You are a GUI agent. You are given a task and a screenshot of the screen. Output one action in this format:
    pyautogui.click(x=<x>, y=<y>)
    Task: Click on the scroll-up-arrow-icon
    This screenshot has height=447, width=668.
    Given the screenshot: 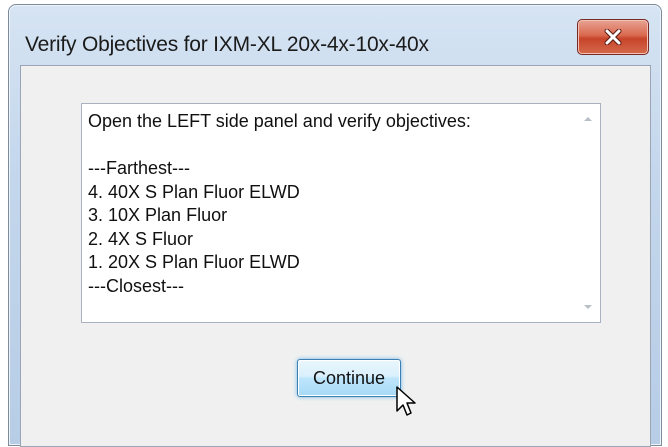 What is the action you would take?
    pyautogui.click(x=588, y=119)
    